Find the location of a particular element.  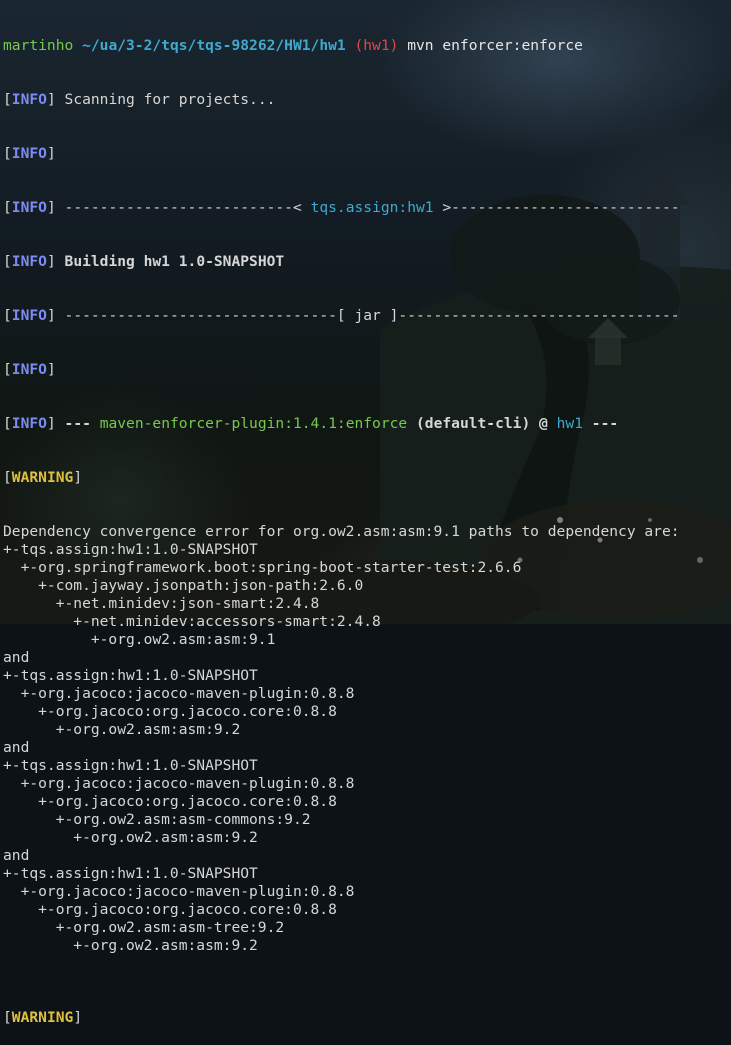

build-title: Building hw1 1.0-SNAPSHOT is located at coordinates (174, 261).